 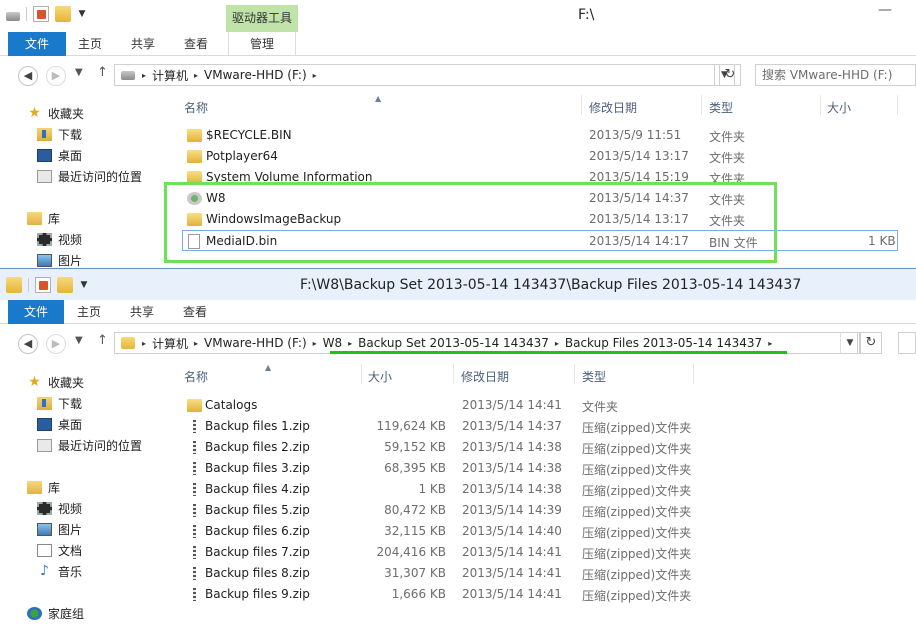 What do you see at coordinates (34, 487) in the screenshot?
I see `library-icon` at bounding box center [34, 487].